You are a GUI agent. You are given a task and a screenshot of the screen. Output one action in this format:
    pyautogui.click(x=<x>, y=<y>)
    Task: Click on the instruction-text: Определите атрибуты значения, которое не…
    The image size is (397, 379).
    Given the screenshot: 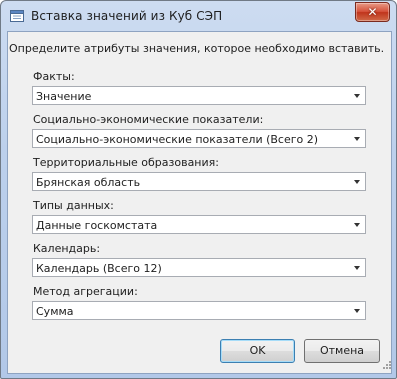 What is the action you would take?
    pyautogui.click(x=197, y=48)
    